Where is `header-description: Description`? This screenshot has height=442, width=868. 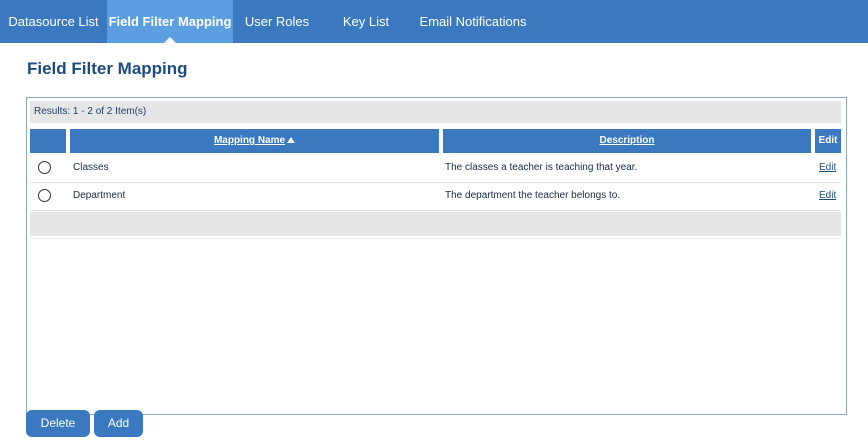 header-description: Description is located at coordinates (627, 141).